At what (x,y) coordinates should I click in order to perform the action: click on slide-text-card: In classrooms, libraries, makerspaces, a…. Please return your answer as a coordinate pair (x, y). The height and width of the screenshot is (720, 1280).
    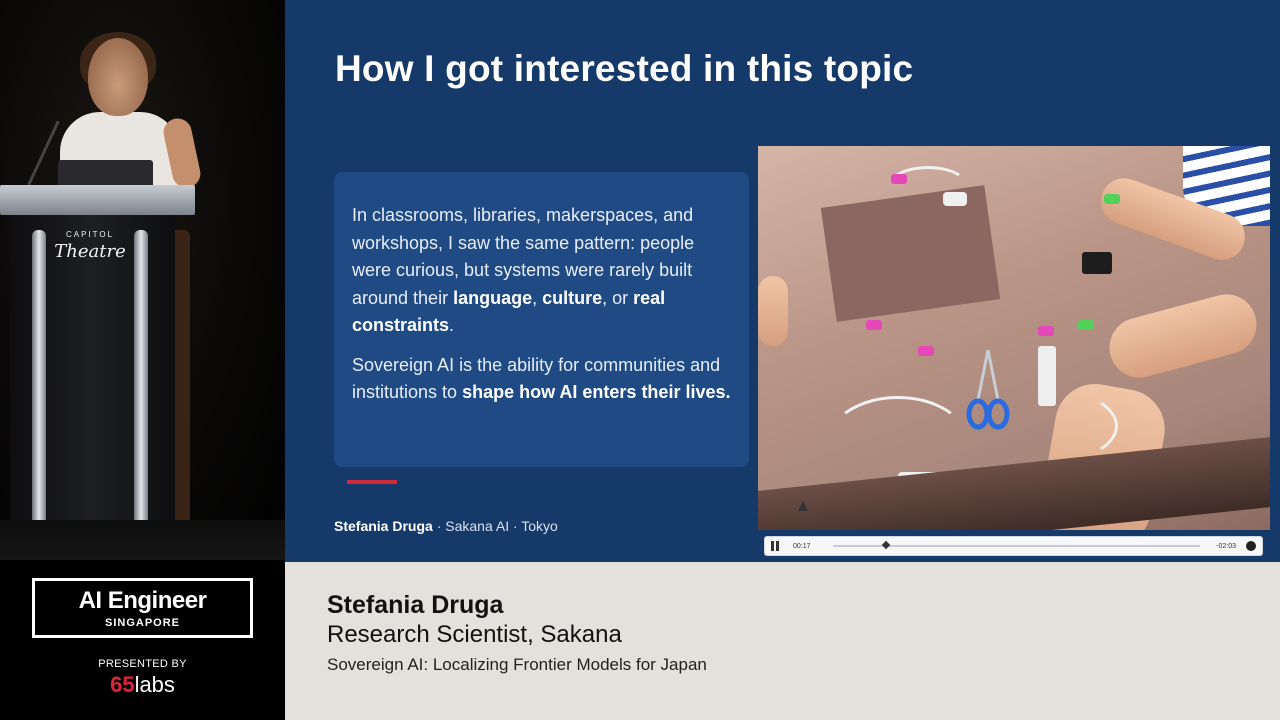
    Looking at the image, I should click on (541, 319).